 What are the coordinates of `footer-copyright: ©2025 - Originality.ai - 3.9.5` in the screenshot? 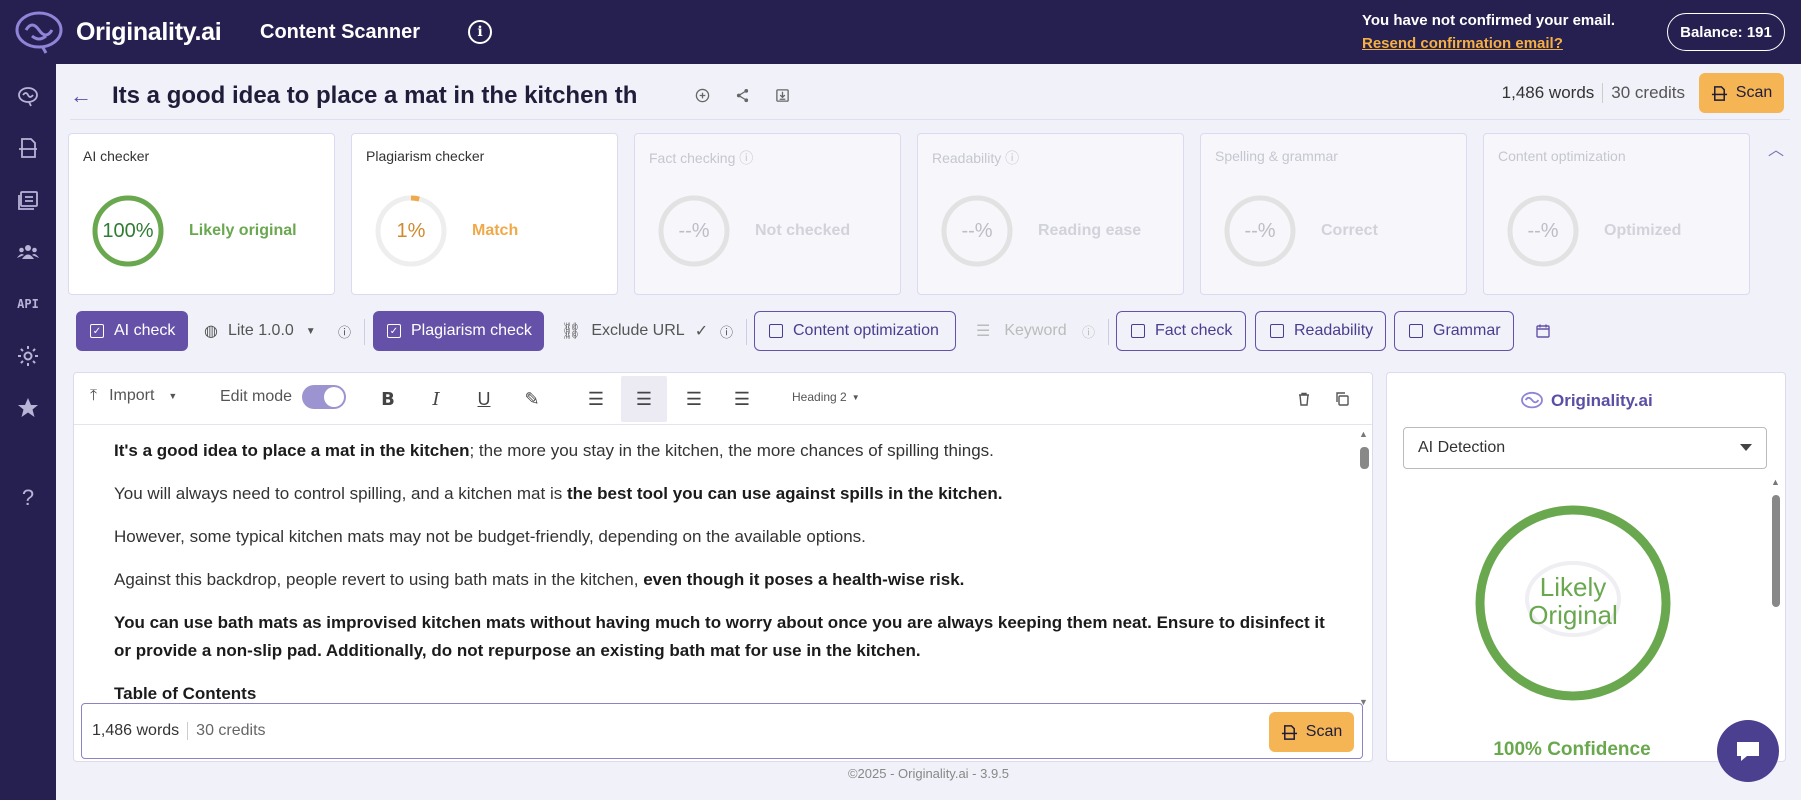 It's located at (928, 773).